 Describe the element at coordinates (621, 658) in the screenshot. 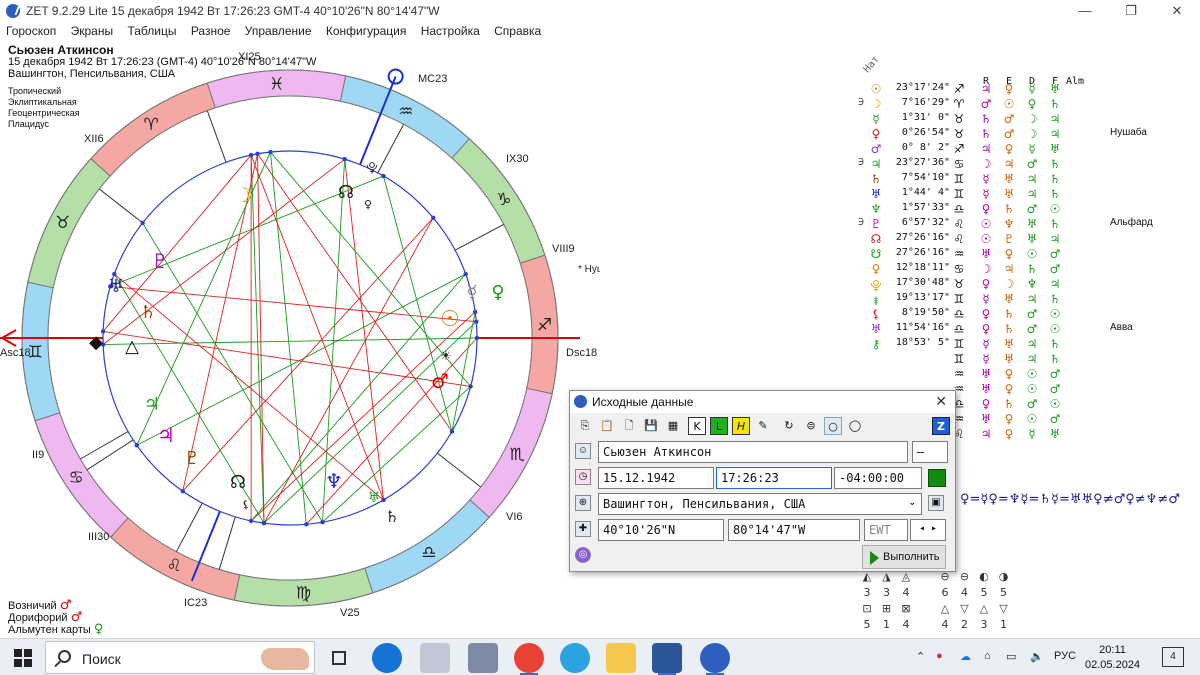

I see `file-explorer-icon` at that location.